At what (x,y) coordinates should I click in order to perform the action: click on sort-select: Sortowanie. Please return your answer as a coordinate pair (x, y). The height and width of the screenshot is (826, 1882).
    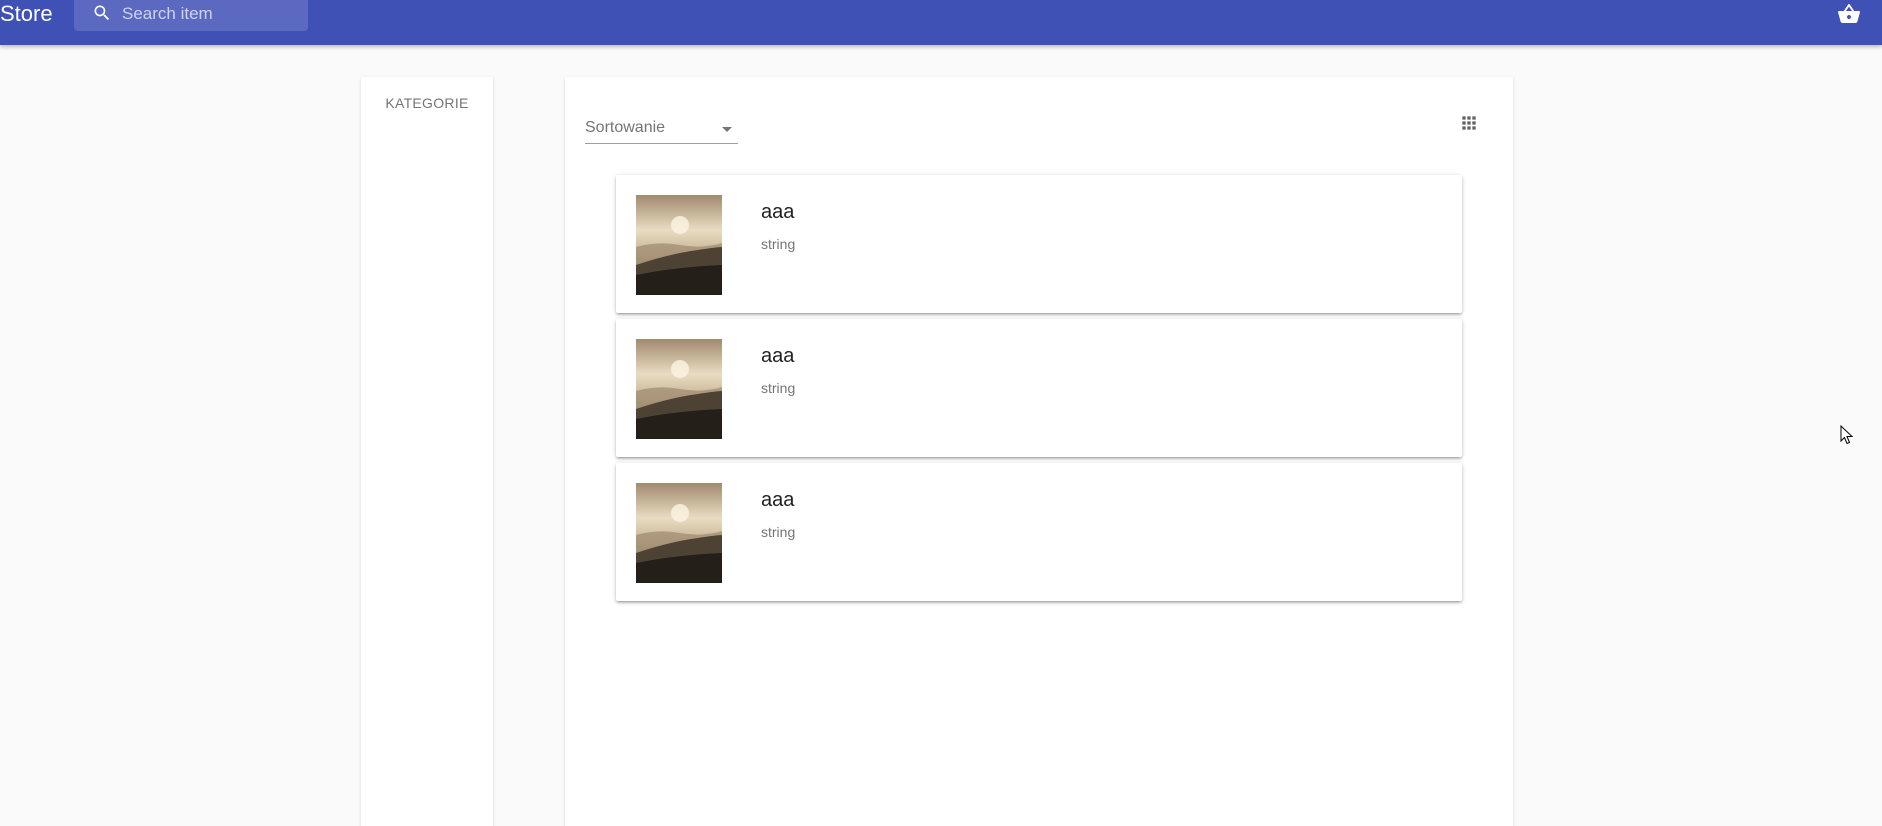
    Looking at the image, I should click on (661, 130).